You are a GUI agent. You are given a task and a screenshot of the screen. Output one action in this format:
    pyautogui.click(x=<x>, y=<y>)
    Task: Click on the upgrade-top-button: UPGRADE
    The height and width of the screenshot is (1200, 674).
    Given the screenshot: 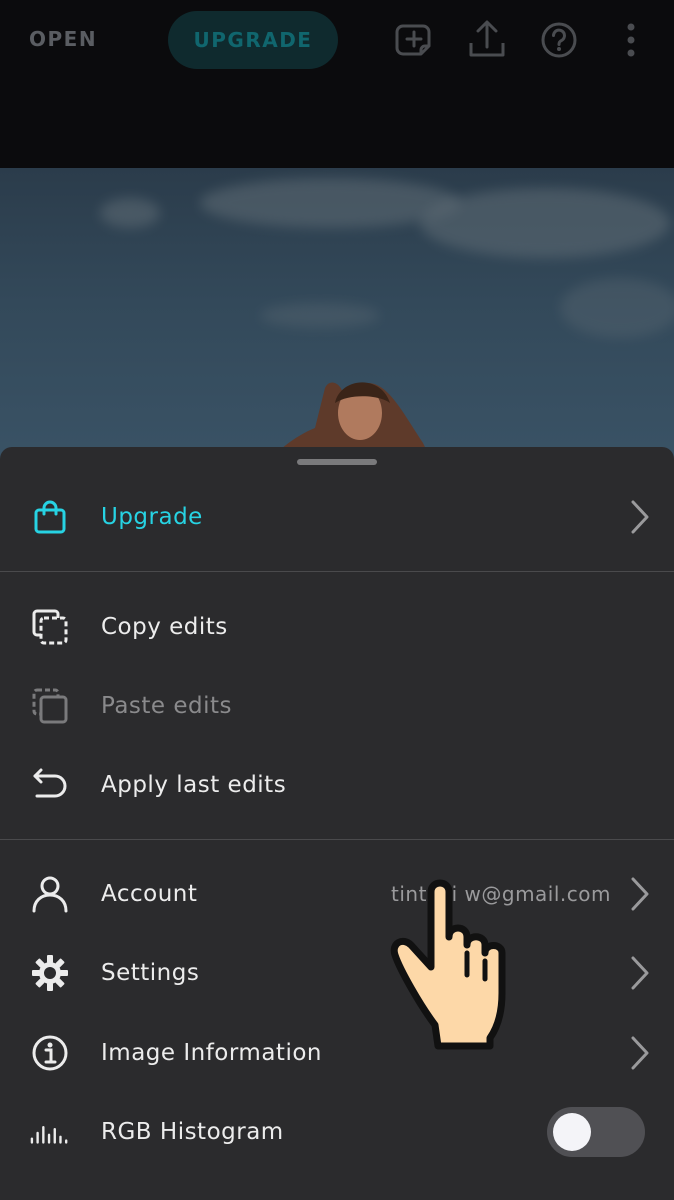 What is the action you would take?
    pyautogui.click(x=253, y=40)
    